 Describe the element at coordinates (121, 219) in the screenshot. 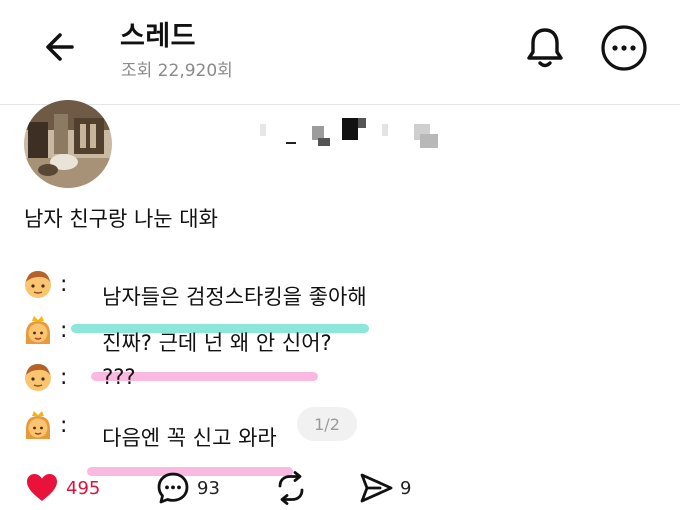

I see `post-text: 남자 친구랑 나눈 대화` at that location.